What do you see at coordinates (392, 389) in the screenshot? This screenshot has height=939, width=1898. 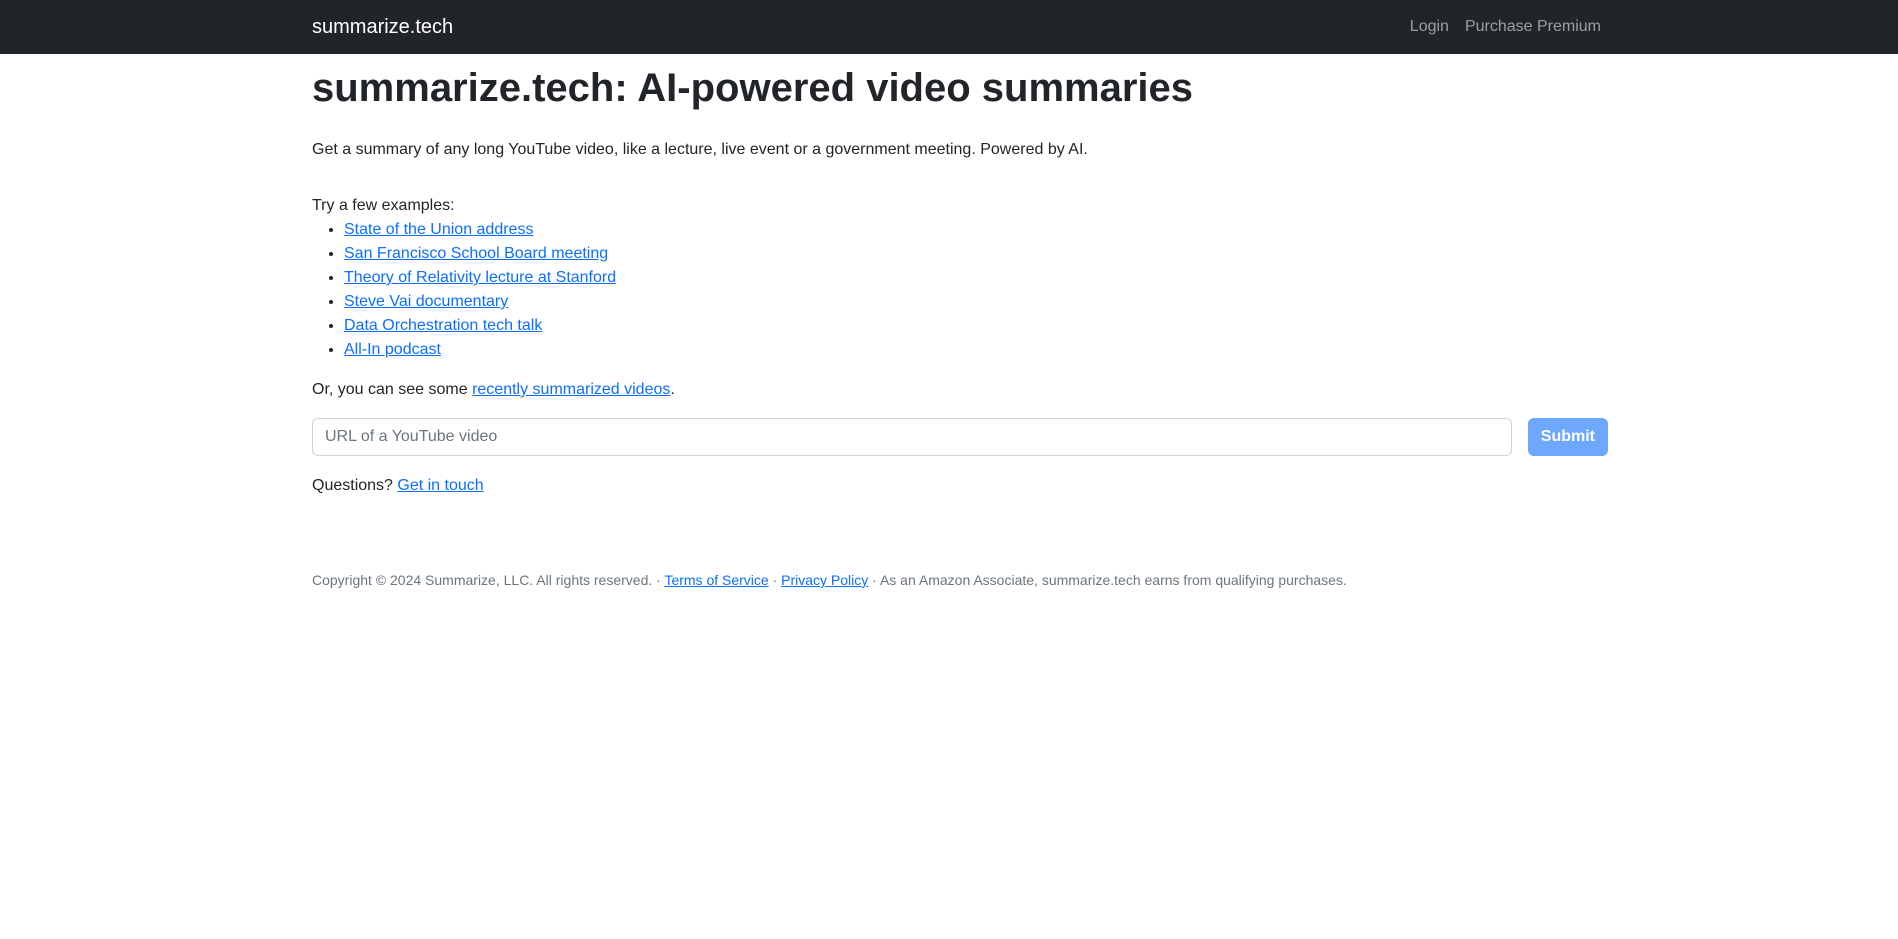 I see `recent-prefix: Or, you can see some` at bounding box center [392, 389].